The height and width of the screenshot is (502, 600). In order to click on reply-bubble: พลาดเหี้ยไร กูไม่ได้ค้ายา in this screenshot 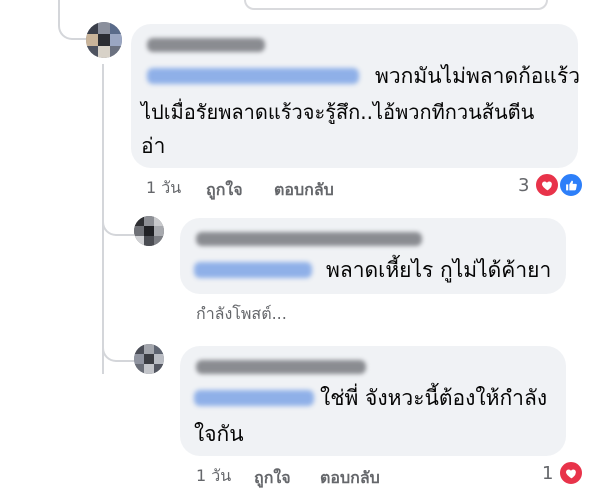, I will do `click(373, 256)`.